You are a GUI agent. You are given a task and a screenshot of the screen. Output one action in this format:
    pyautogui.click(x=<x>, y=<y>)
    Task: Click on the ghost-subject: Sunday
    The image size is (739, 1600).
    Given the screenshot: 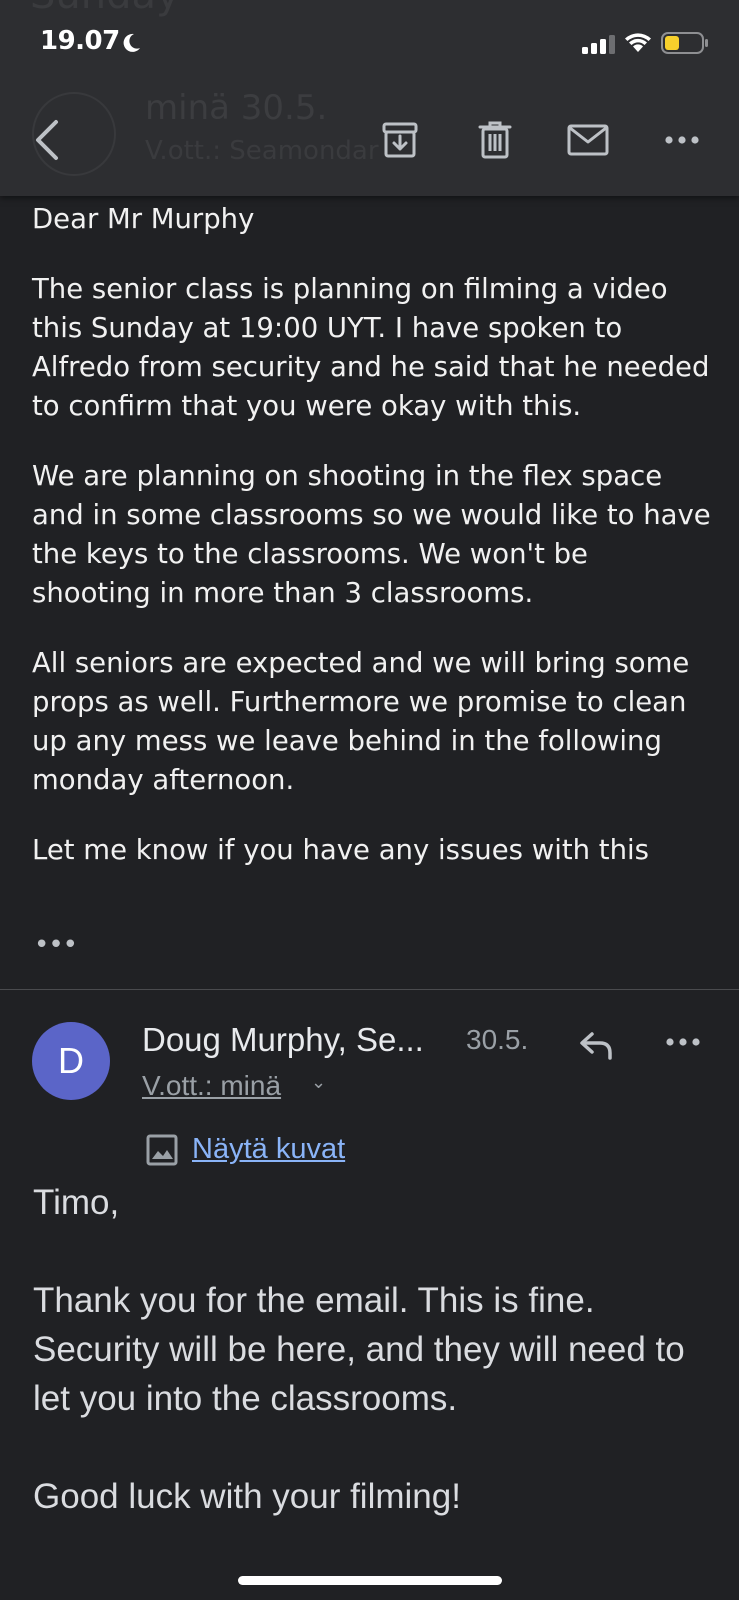 What is the action you would take?
    pyautogui.click(x=105, y=9)
    